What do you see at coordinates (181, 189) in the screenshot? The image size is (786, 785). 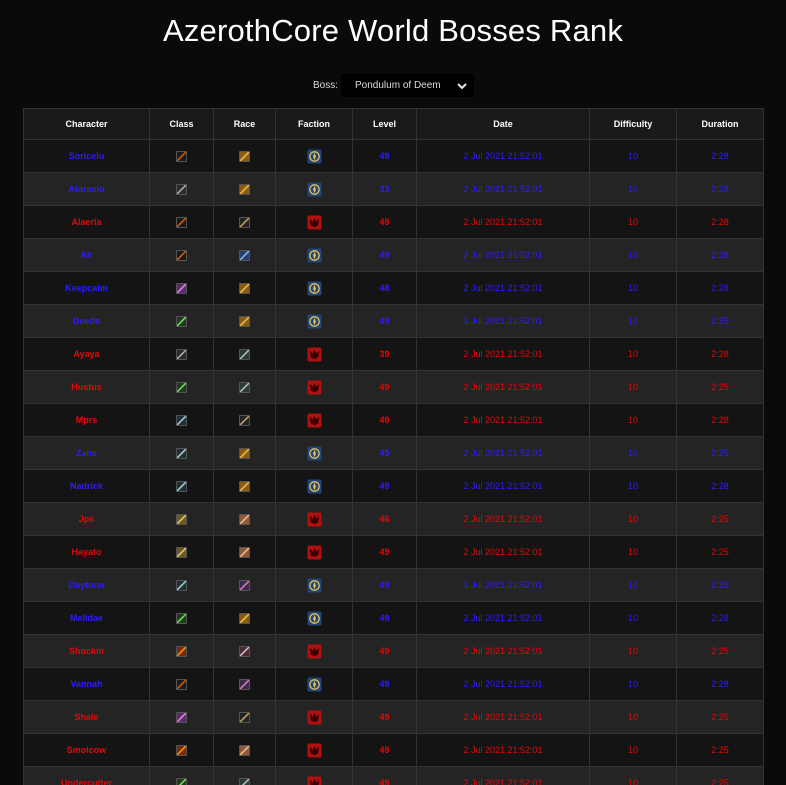 I see `class-icon-hunter` at bounding box center [181, 189].